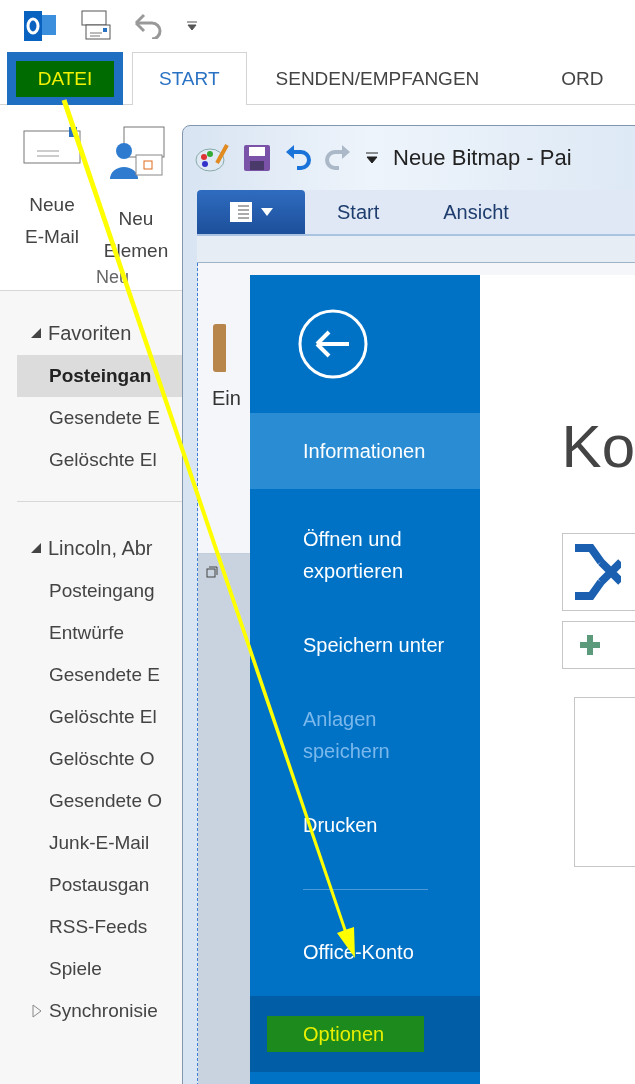 This screenshot has width=635, height=1084. What do you see at coordinates (365, 451) in the screenshot?
I see `backstage-menu-item: Informationen` at bounding box center [365, 451].